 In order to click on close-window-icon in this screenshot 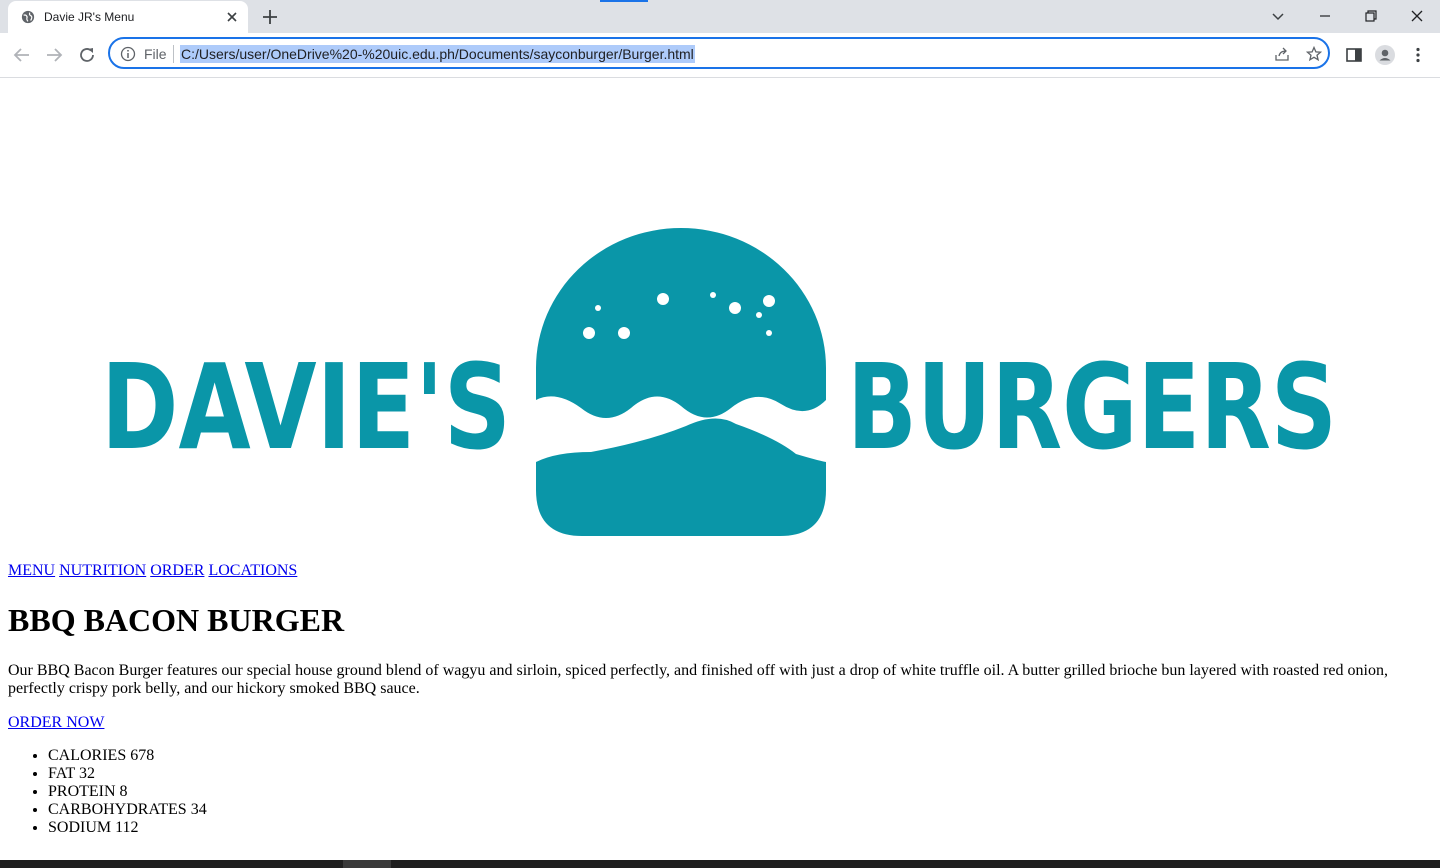, I will do `click(1417, 16)`.